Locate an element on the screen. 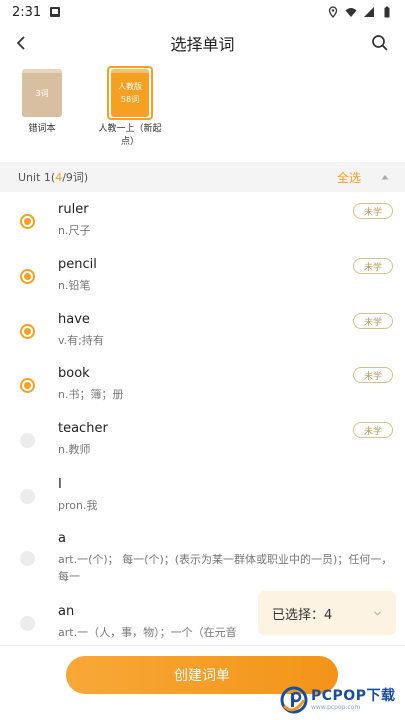  word-text: have is located at coordinates (74, 319).